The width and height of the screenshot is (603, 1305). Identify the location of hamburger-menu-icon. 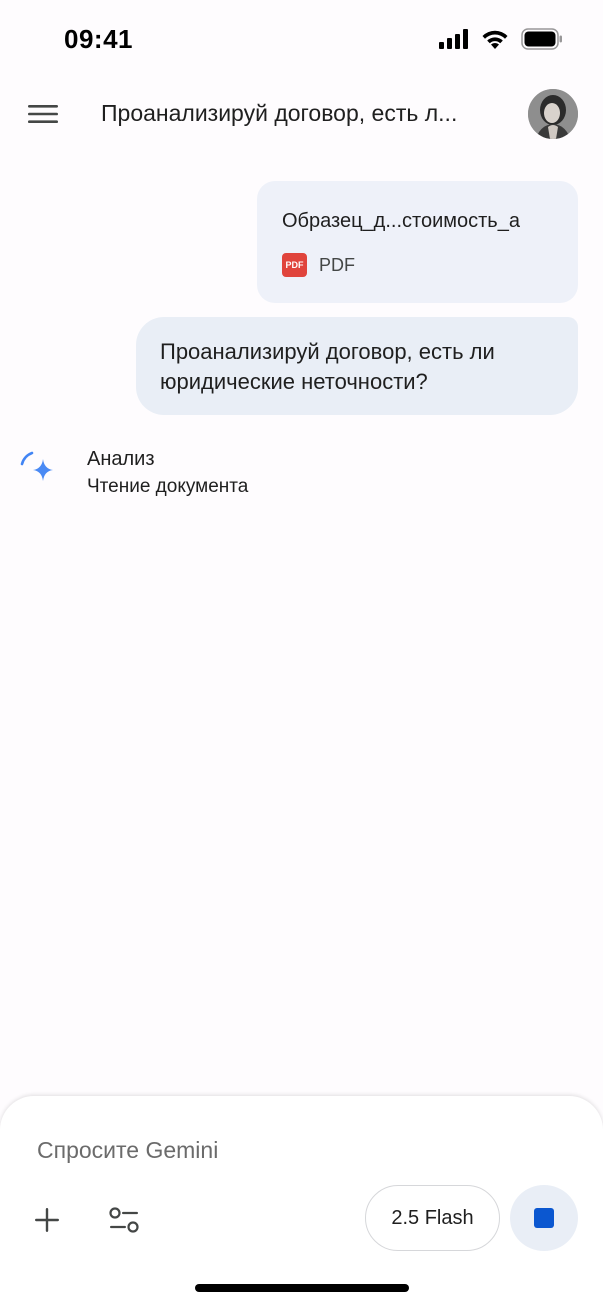
(43, 114).